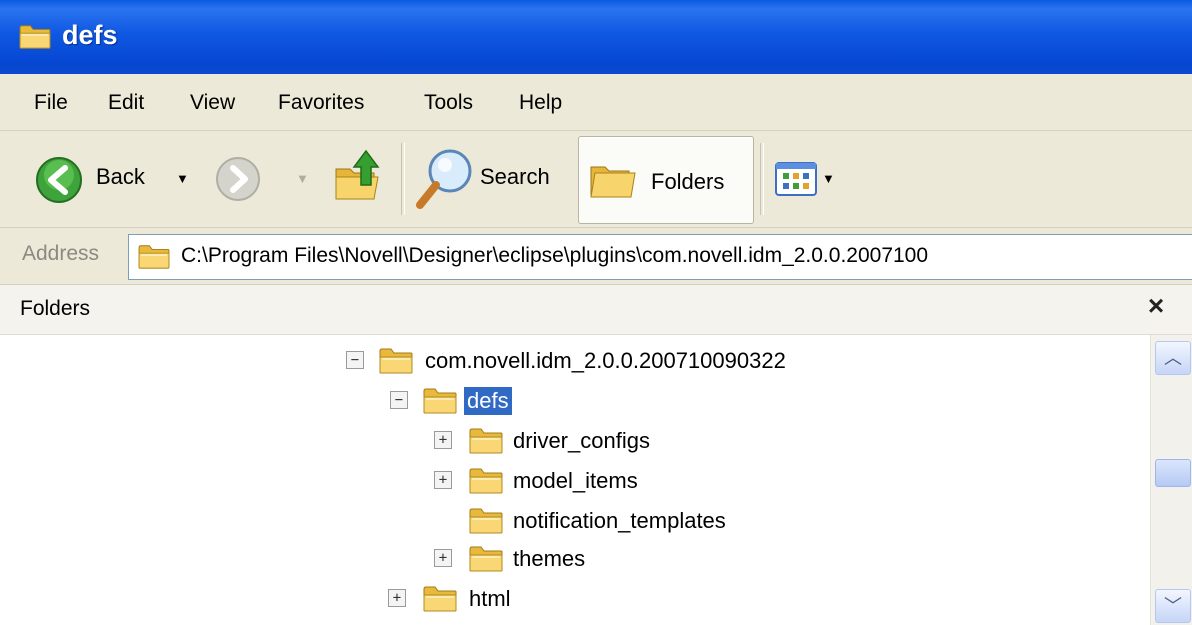 This screenshot has width=1192, height=625. Describe the element at coordinates (126, 103) in the screenshot. I see `menu-edit: Edit` at that location.